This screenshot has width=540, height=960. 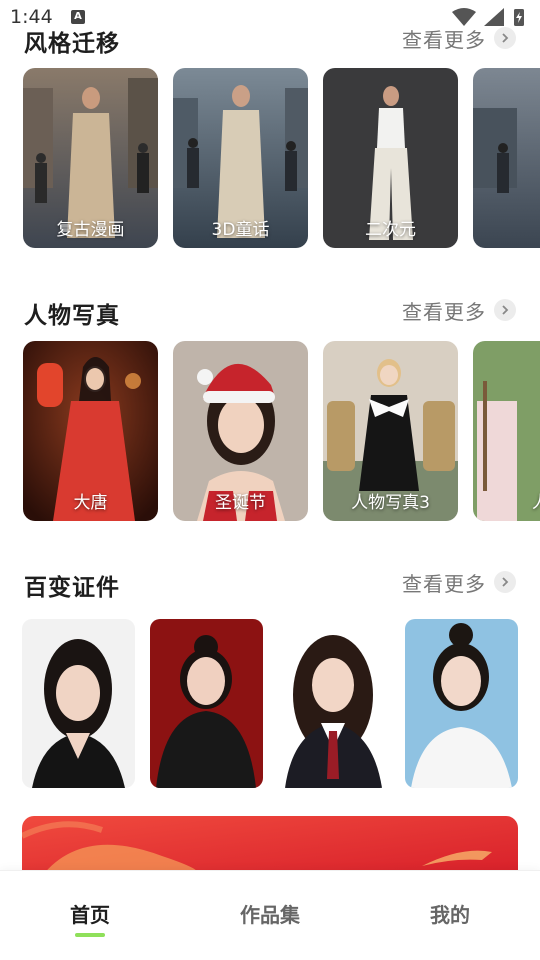 I want to click on nav-mine: 我的, so click(x=450, y=913).